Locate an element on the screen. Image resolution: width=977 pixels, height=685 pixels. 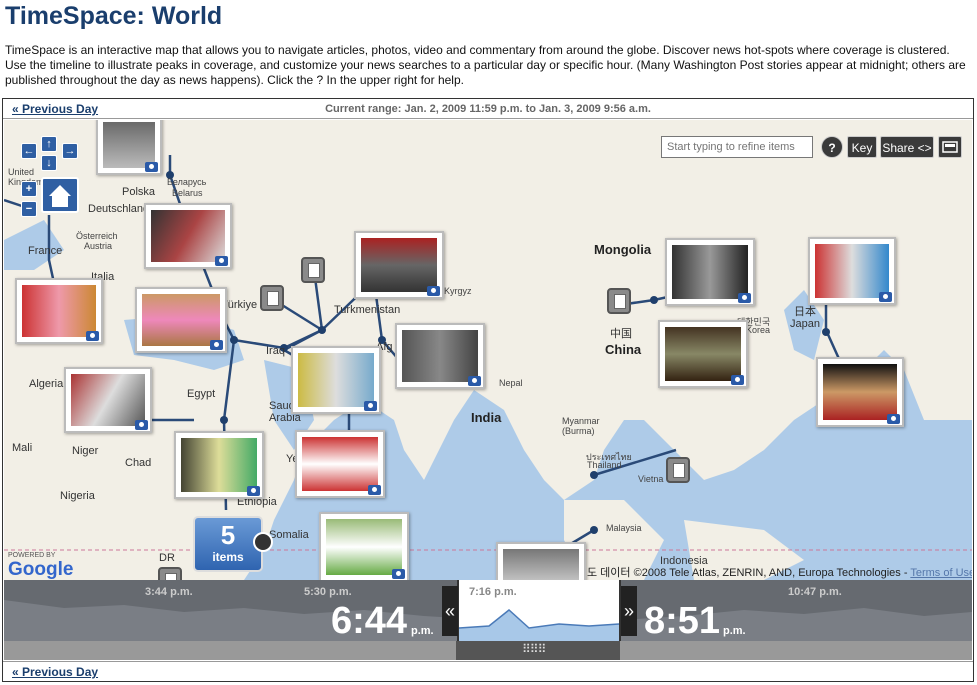
map-label-china: China is located at coordinates (623, 349).